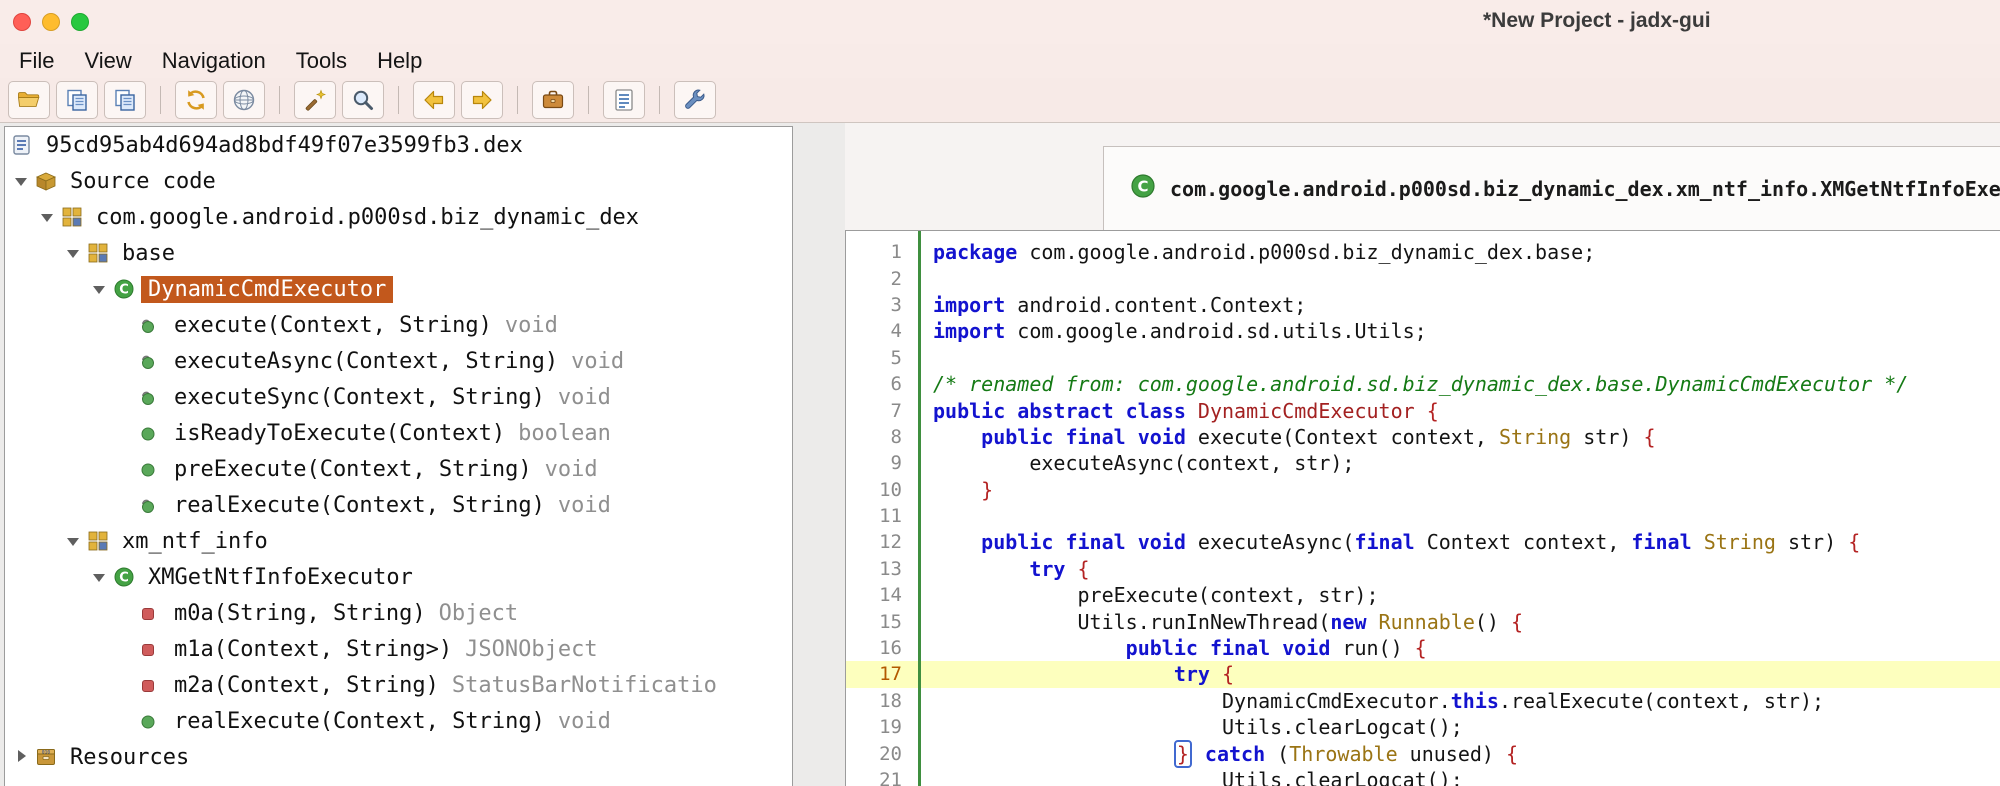 The width and height of the screenshot is (2000, 786). I want to click on tree-item-label: Source code, so click(143, 181).